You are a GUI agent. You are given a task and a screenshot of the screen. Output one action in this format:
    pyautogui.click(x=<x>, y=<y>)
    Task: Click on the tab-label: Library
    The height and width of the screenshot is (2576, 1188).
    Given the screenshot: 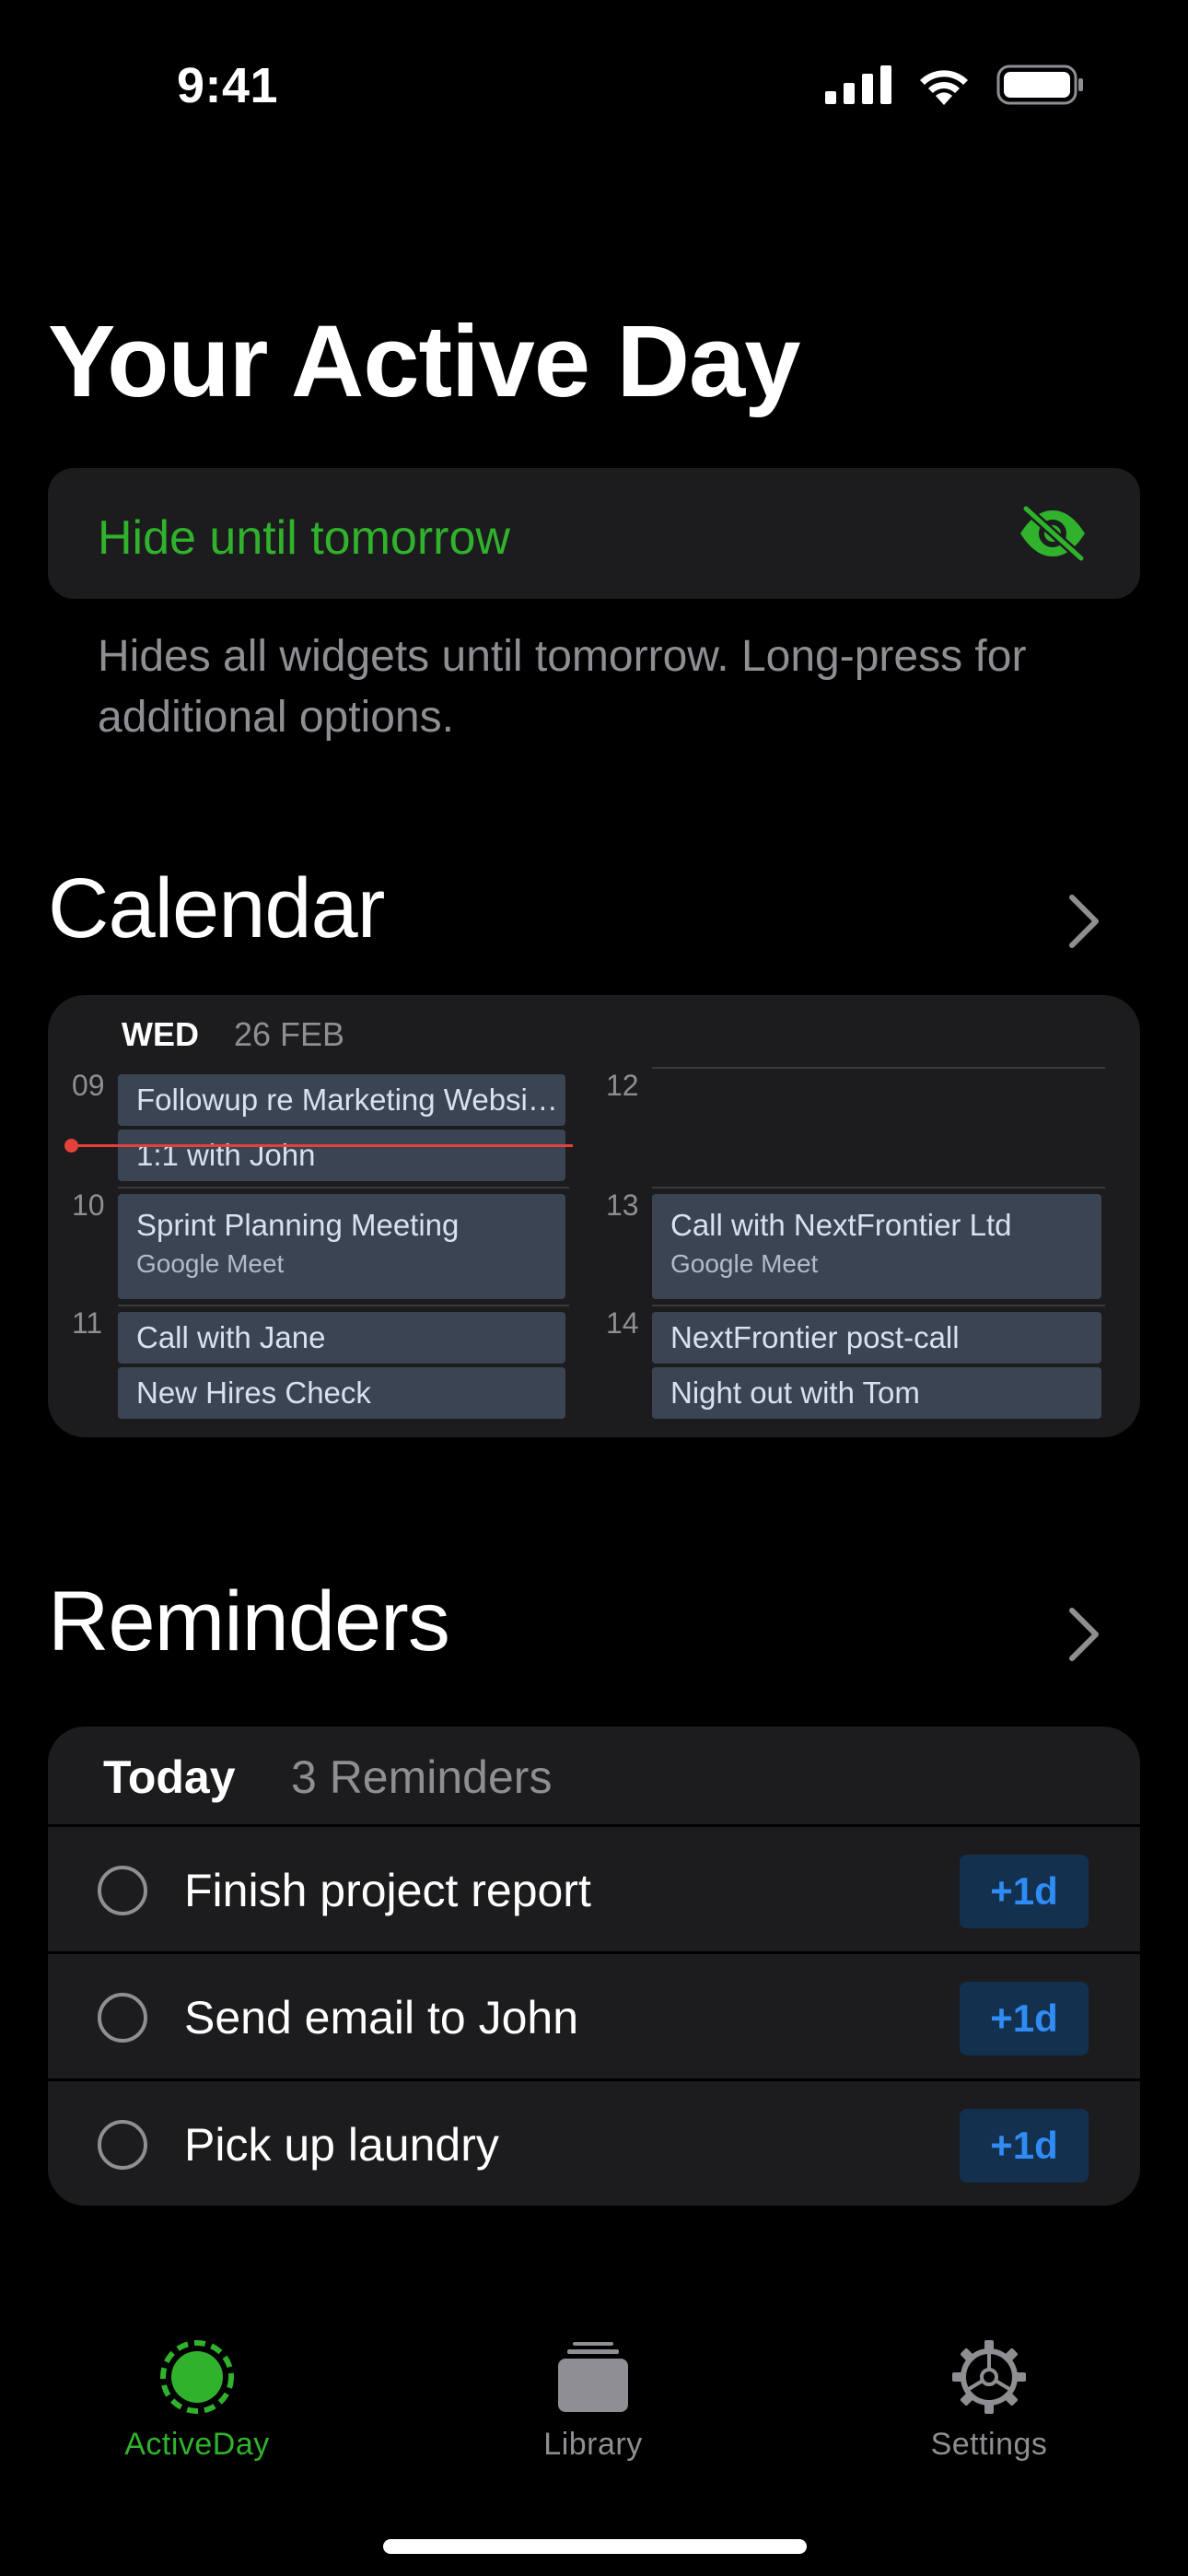 What is the action you would take?
    pyautogui.click(x=593, y=2444)
    